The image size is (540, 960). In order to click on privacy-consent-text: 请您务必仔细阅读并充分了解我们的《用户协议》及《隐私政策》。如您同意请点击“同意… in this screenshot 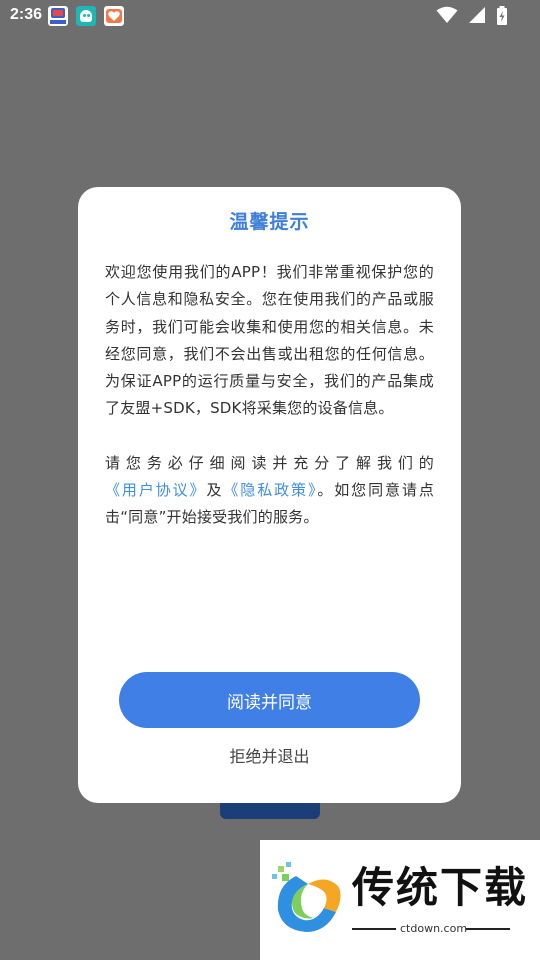, I will do `click(269, 491)`.